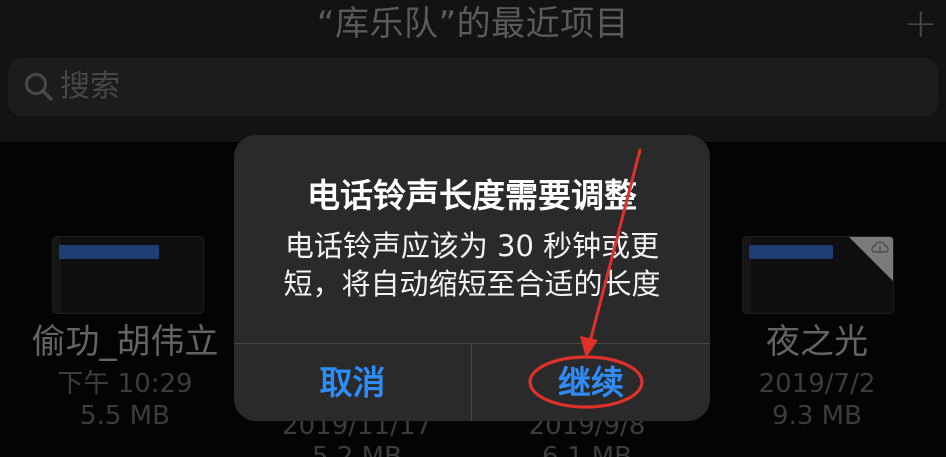  Describe the element at coordinates (352, 382) in the screenshot. I see `cancel-button: 取消` at that location.